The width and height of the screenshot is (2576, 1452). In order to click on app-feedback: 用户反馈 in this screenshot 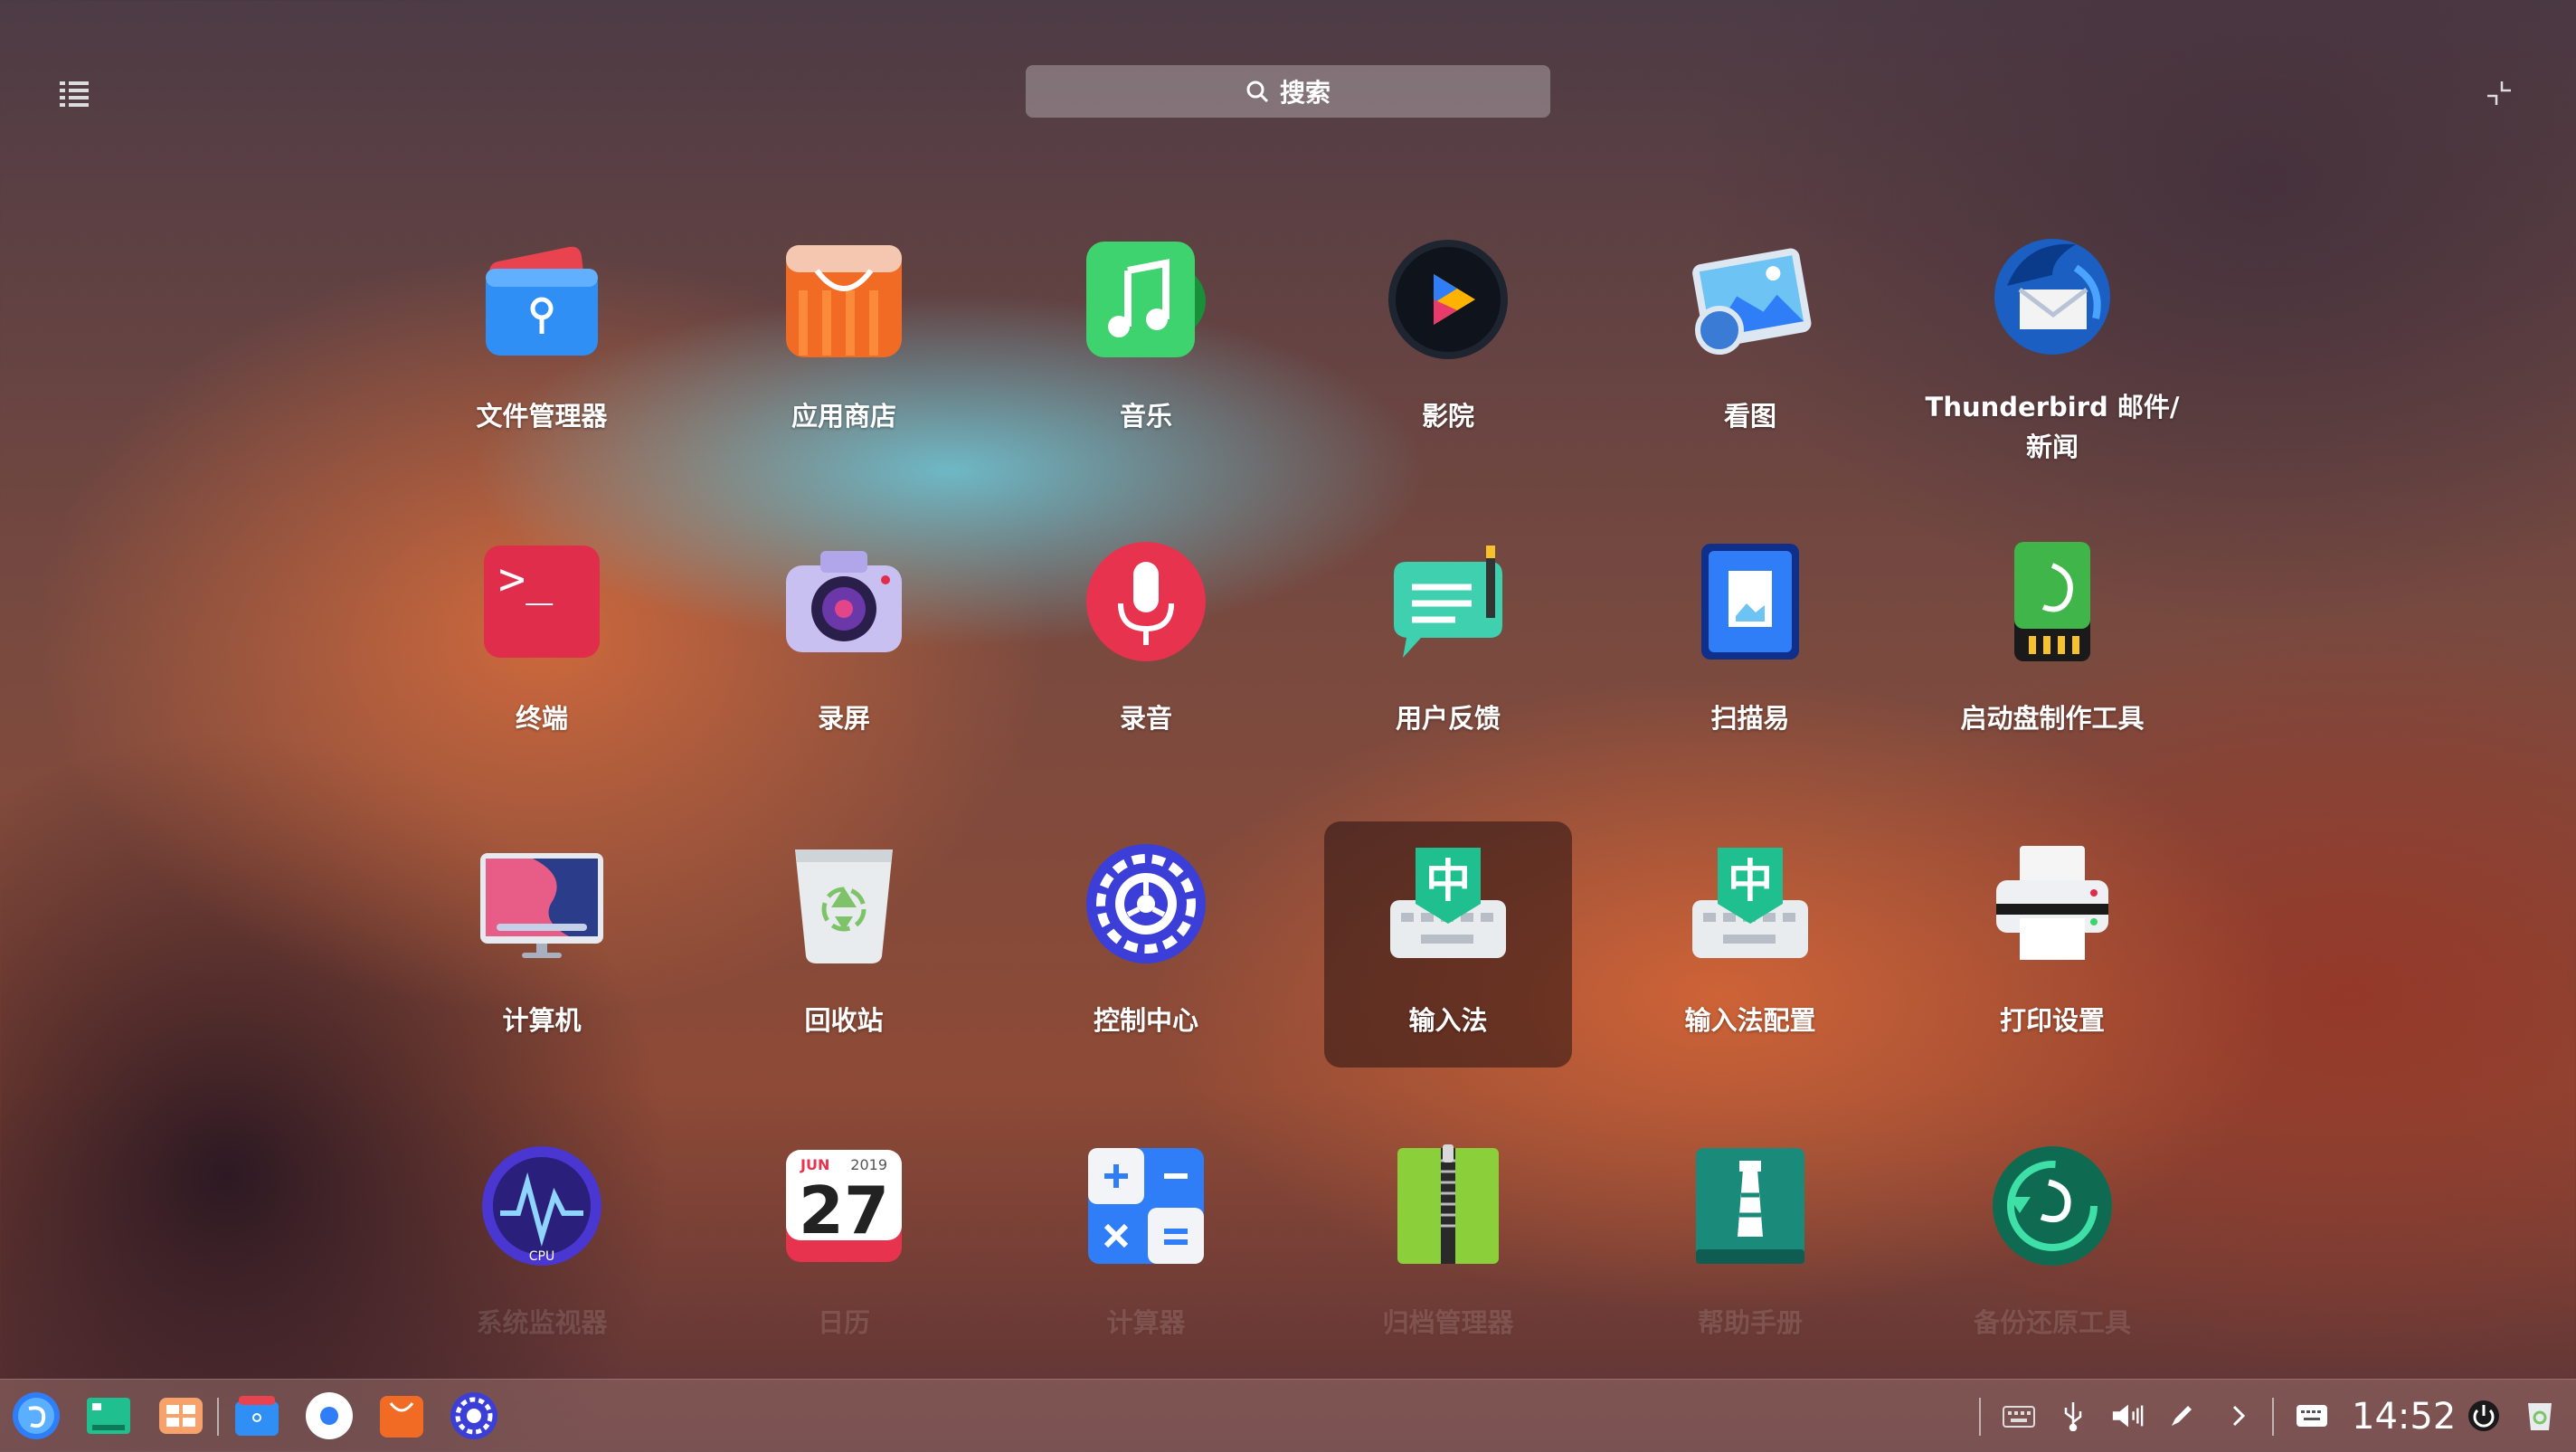, I will do `click(1448, 642)`.